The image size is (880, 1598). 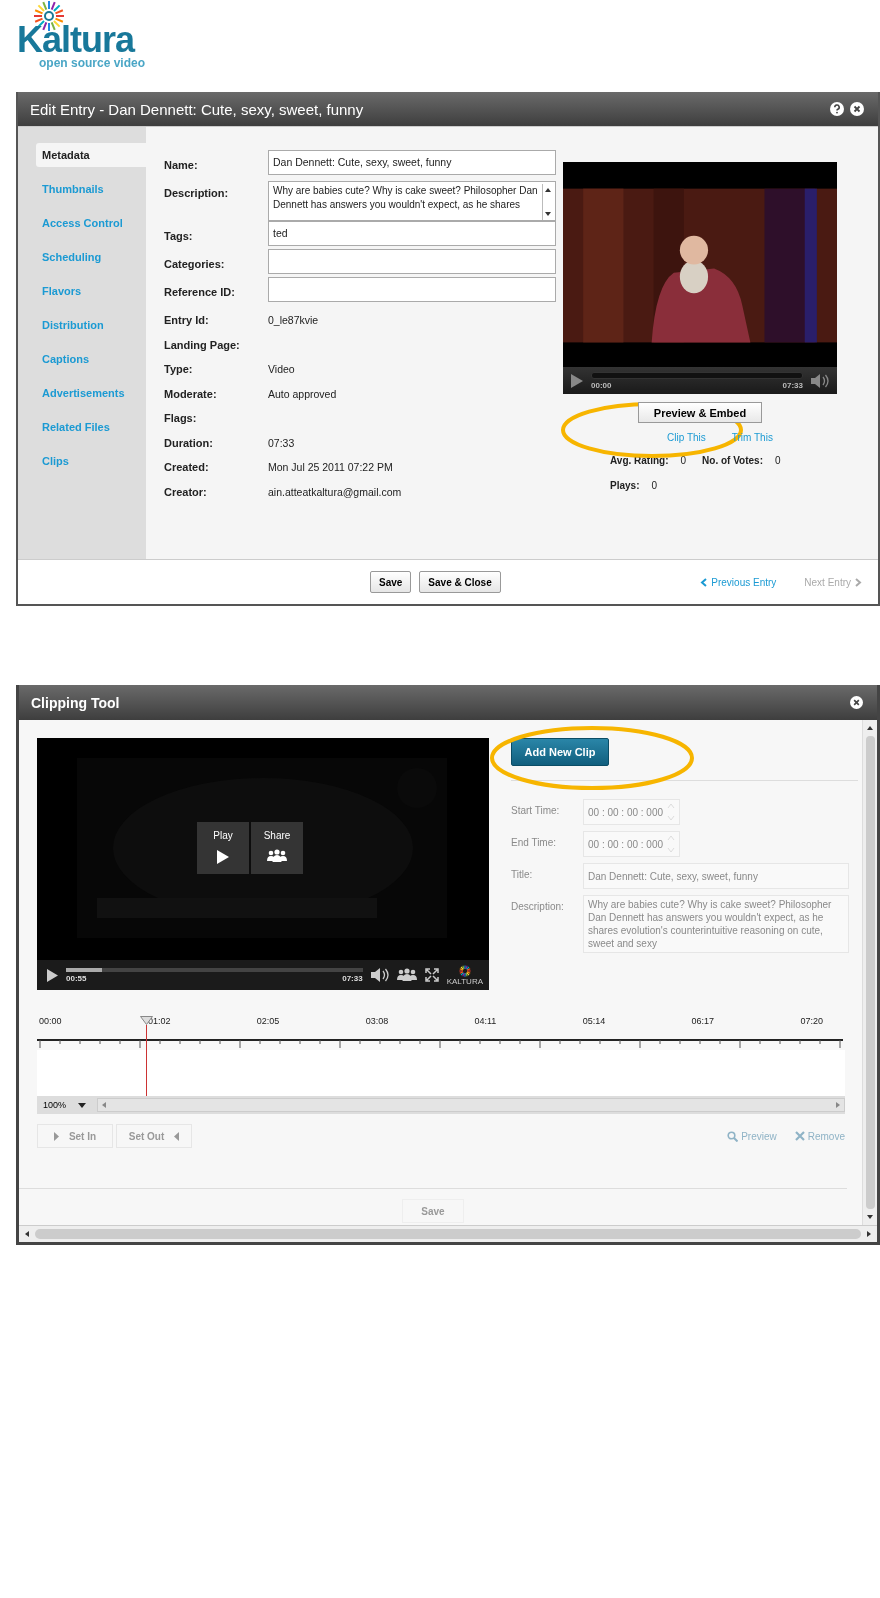 What do you see at coordinates (179, 235) in the screenshot?
I see `field-label: Tags:` at bounding box center [179, 235].